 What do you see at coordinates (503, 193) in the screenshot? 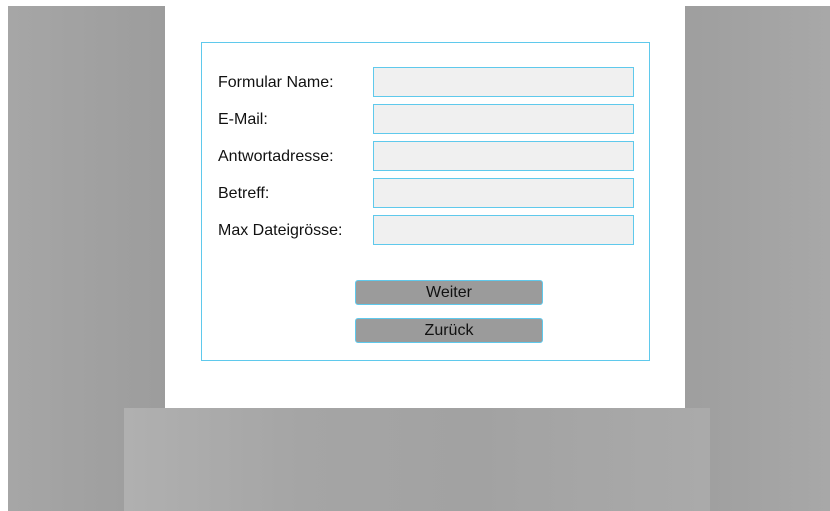
I see `subject-input` at bounding box center [503, 193].